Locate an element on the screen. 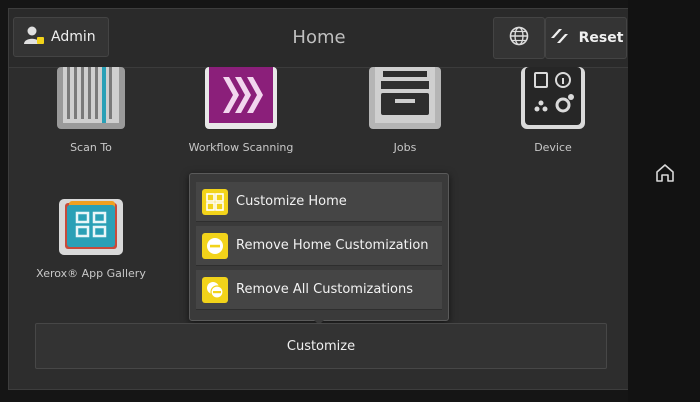  app-tile-app-gallery: Xerox® App Gallery is located at coordinates (91, 236).